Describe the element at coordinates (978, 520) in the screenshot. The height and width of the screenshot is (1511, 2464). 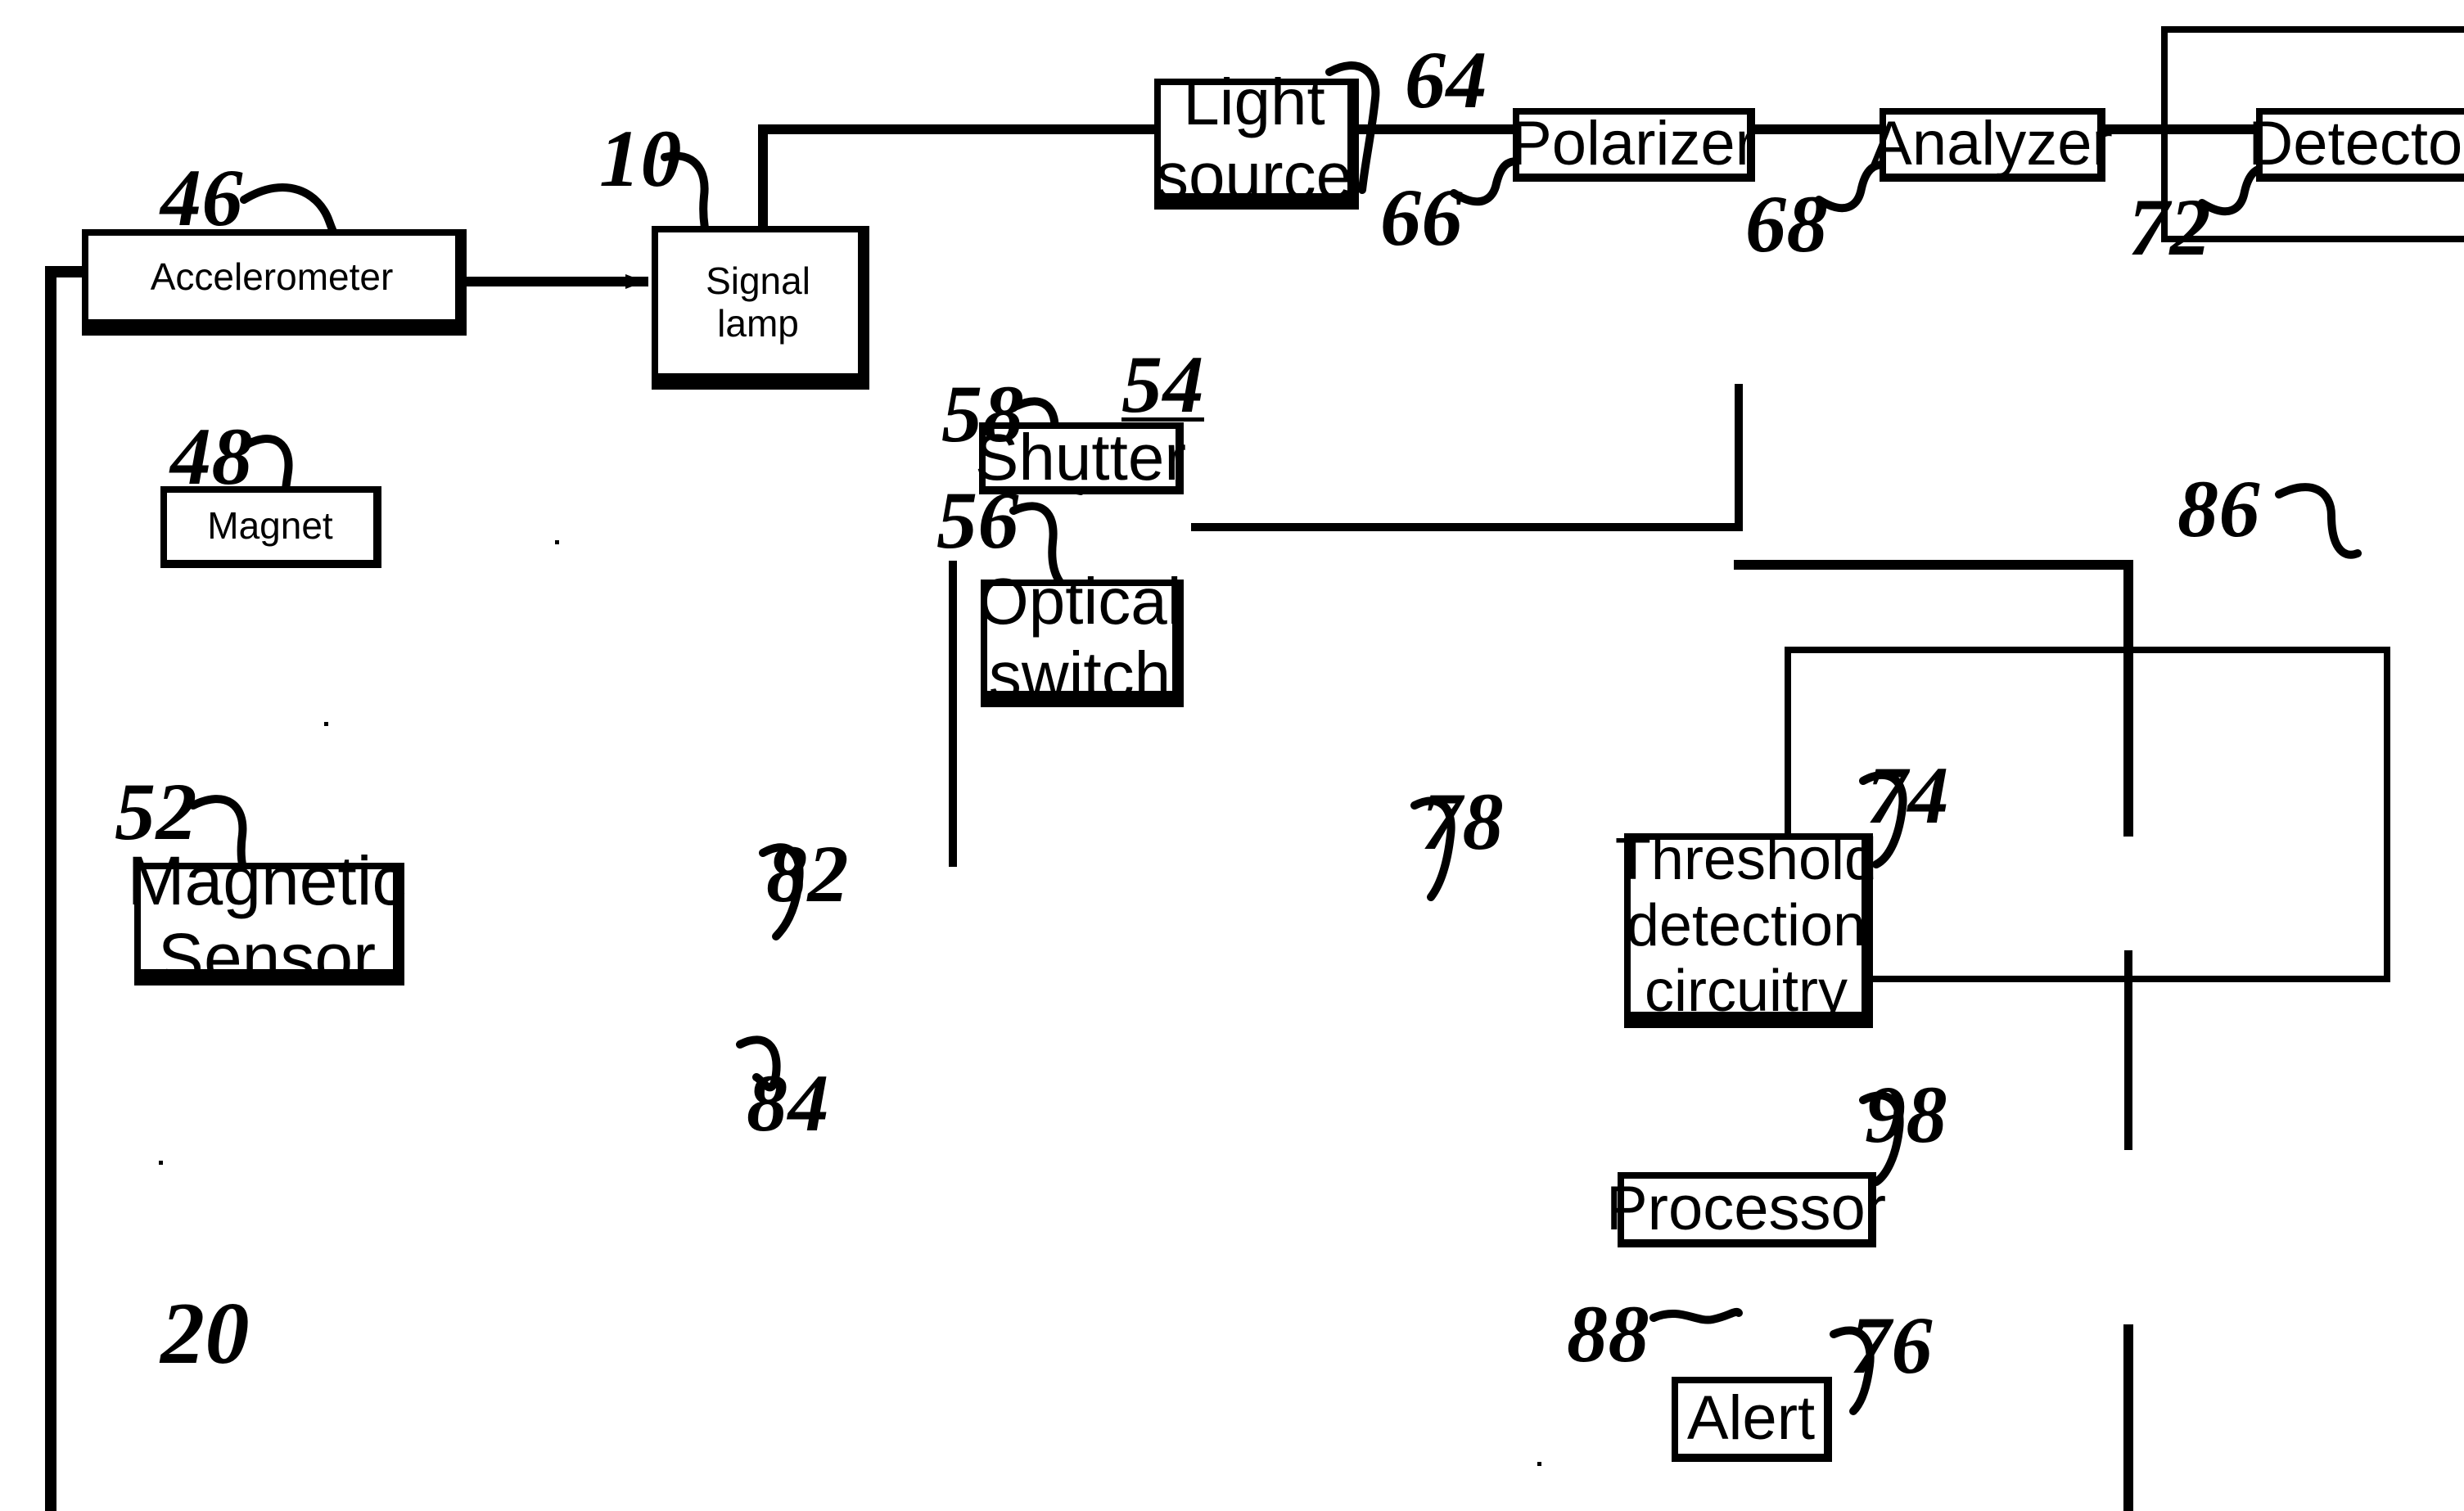
I see `ref-56: 56` at that location.